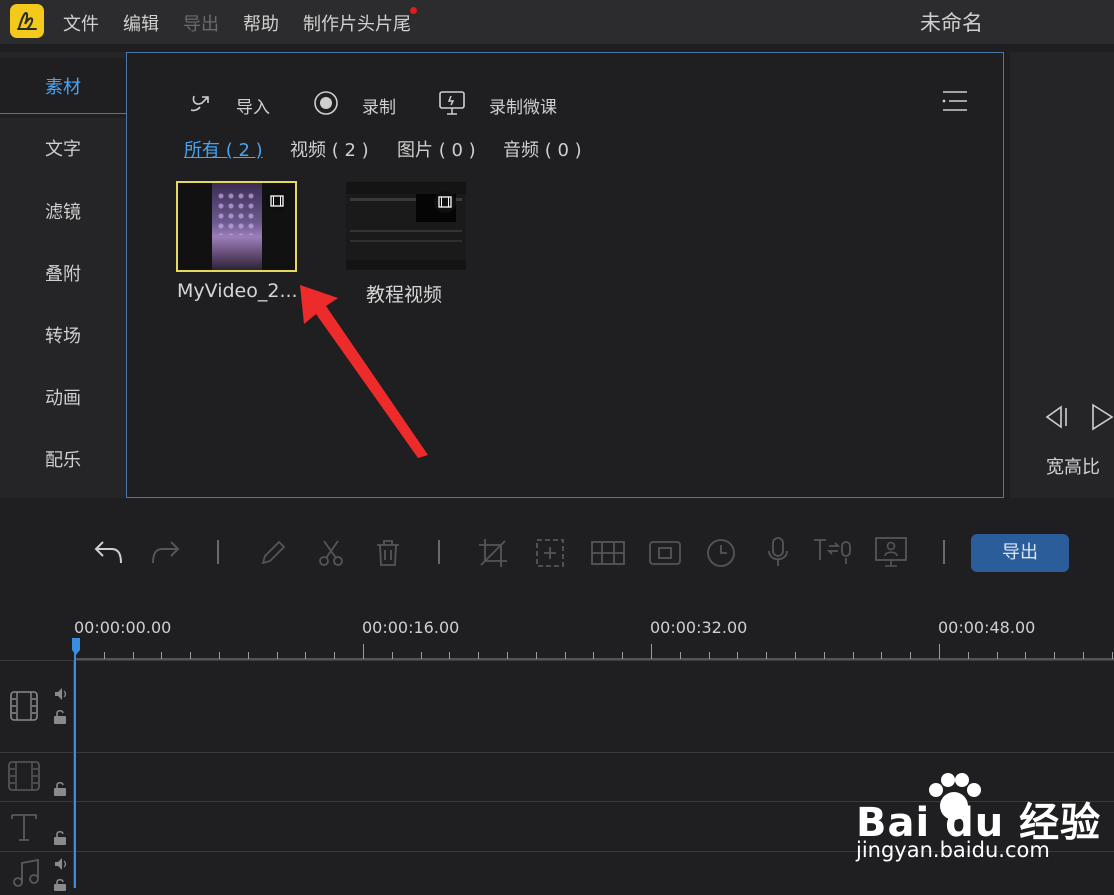 The height and width of the screenshot is (895, 1114). What do you see at coordinates (388, 555) in the screenshot?
I see `delete-icon` at bounding box center [388, 555].